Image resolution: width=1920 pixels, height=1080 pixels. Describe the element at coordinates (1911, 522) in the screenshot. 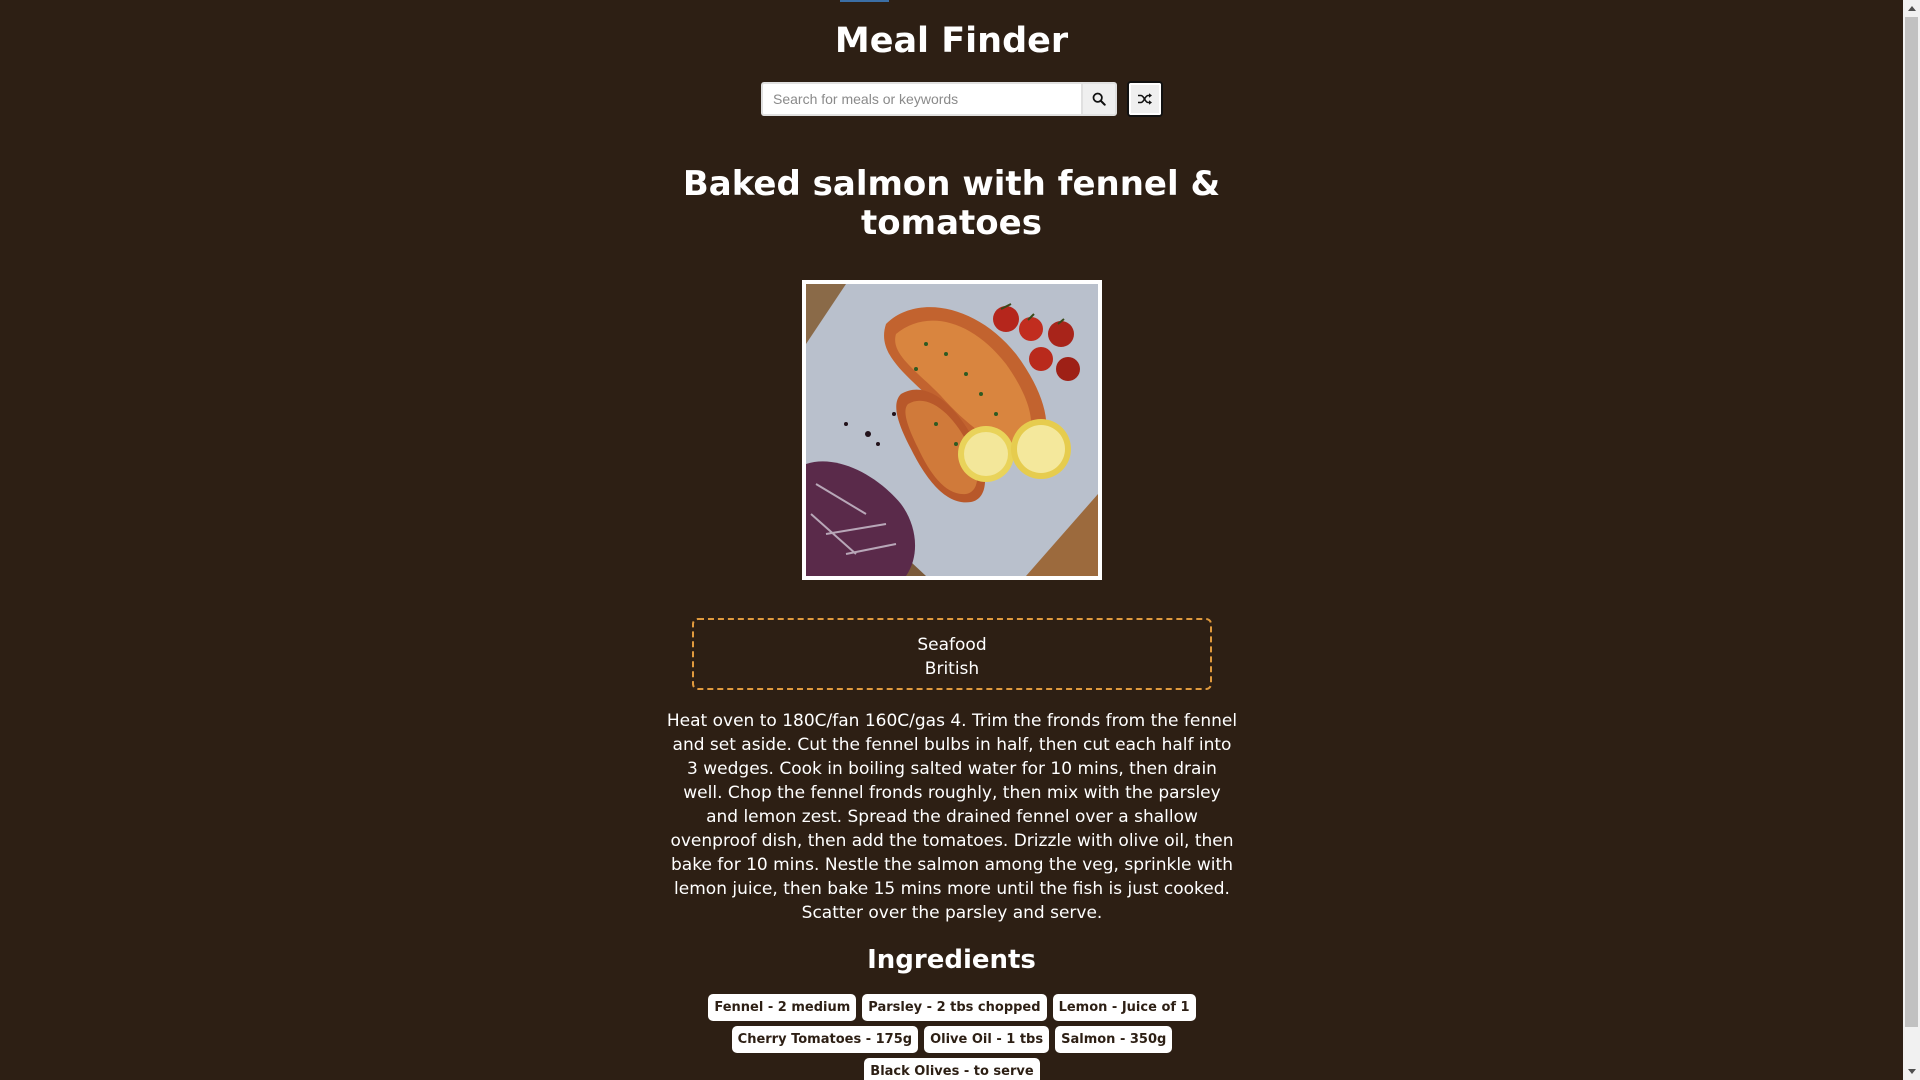

I see `scrollbar-thumb` at that location.